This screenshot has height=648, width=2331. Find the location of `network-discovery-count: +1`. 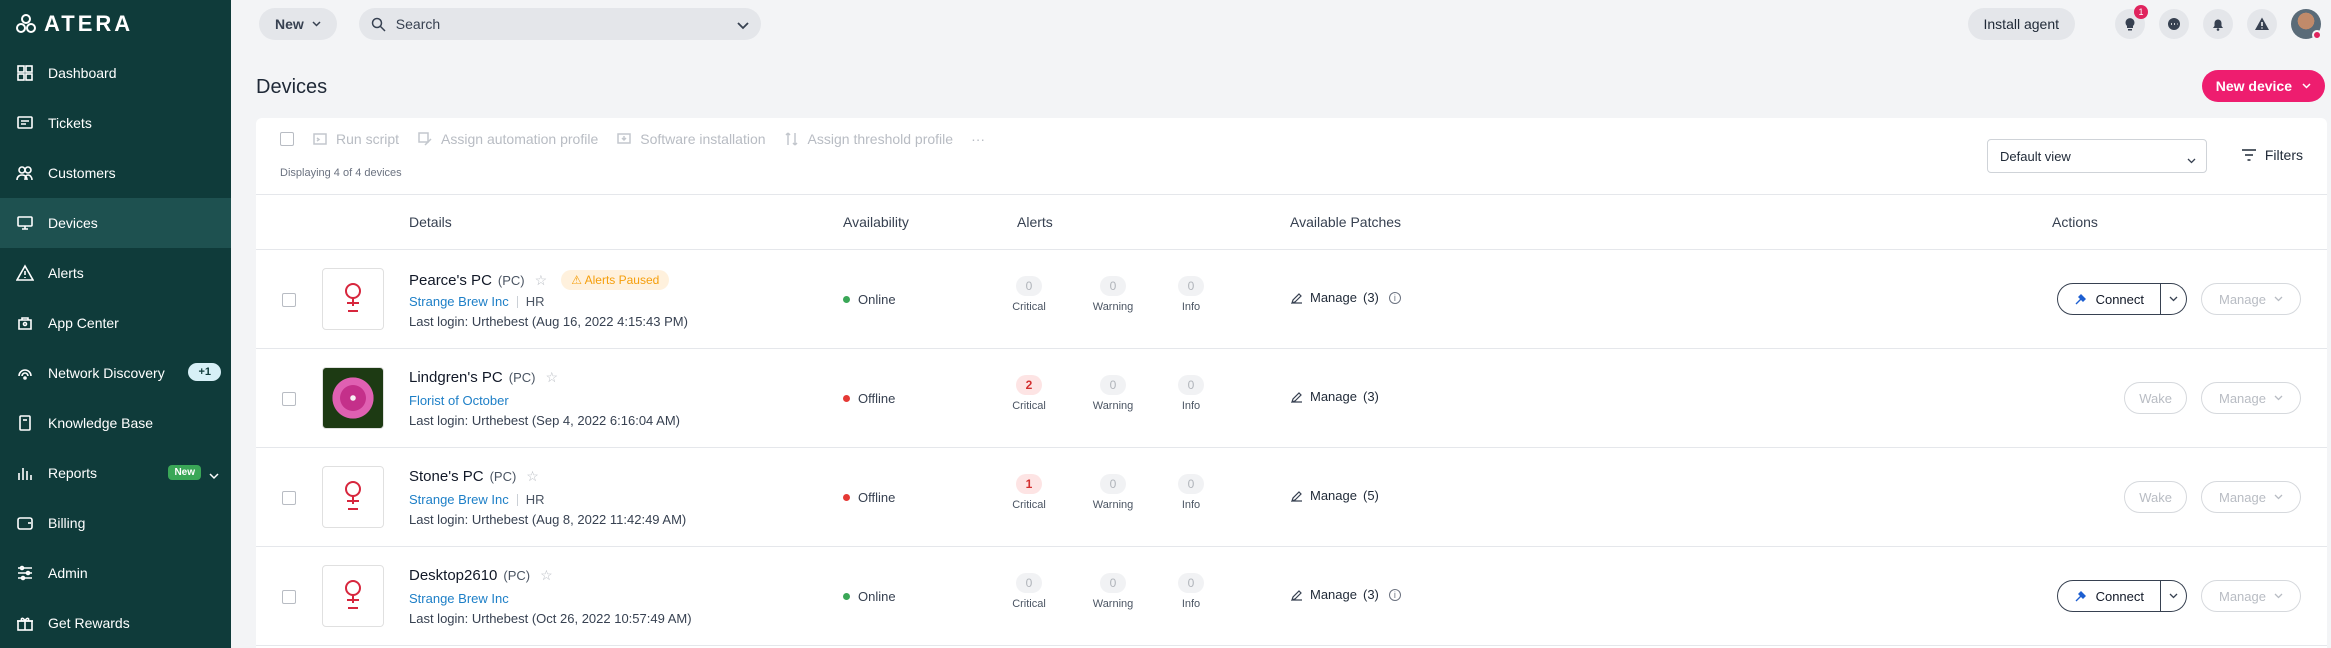

network-discovery-count: +1 is located at coordinates (204, 372).